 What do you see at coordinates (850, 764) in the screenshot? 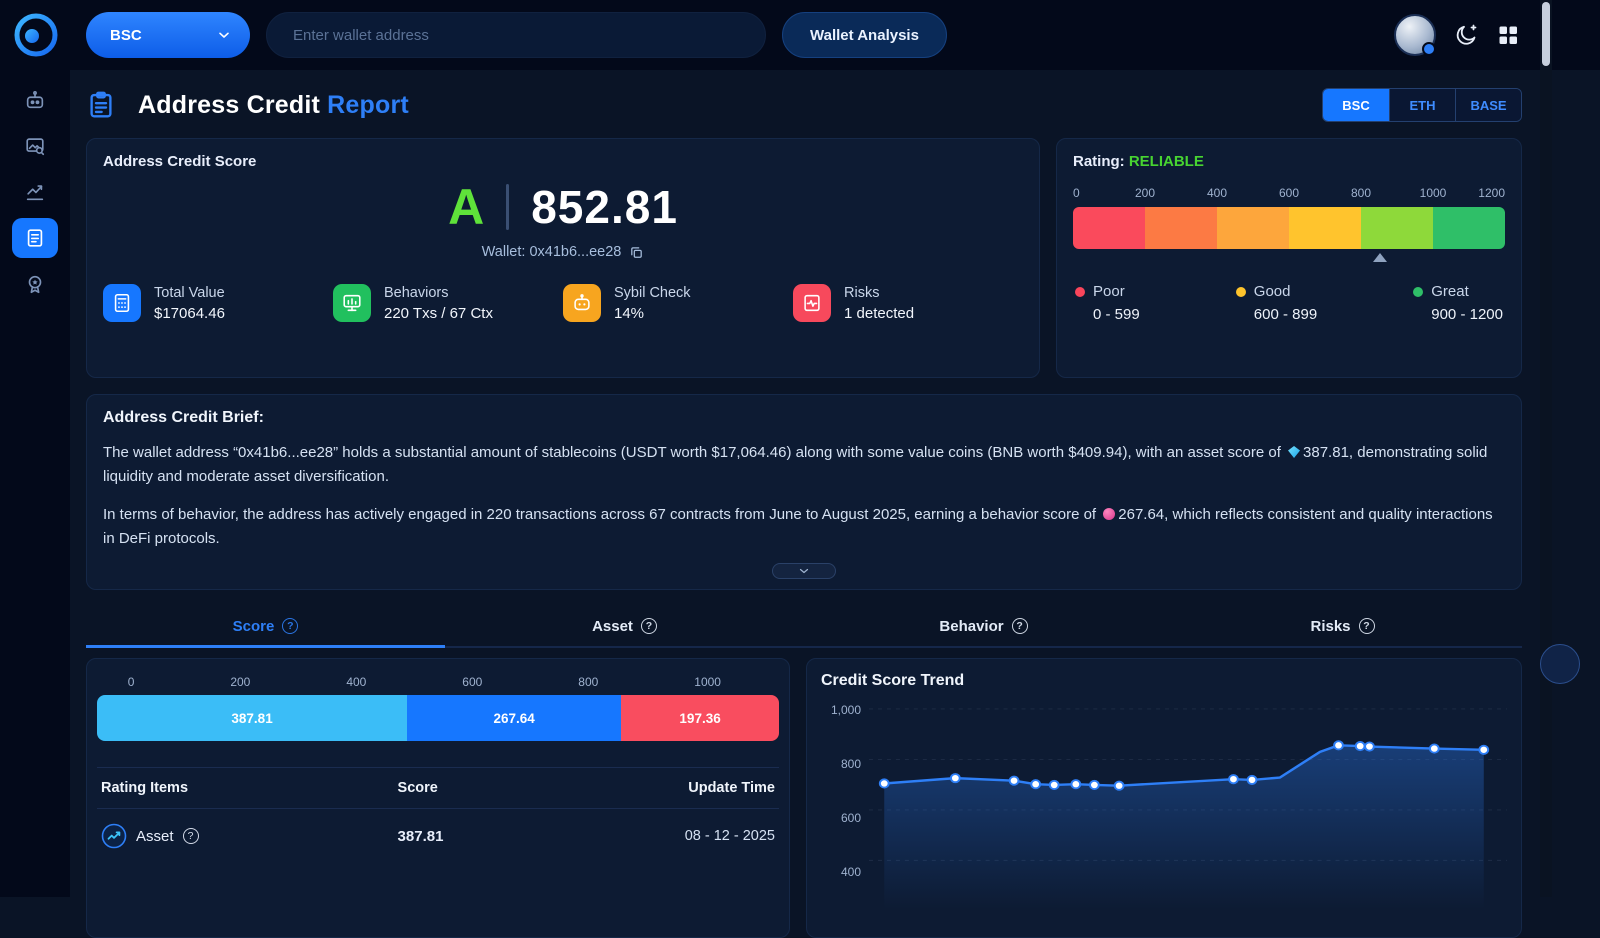
I see `trend-y-label: 800` at bounding box center [850, 764].